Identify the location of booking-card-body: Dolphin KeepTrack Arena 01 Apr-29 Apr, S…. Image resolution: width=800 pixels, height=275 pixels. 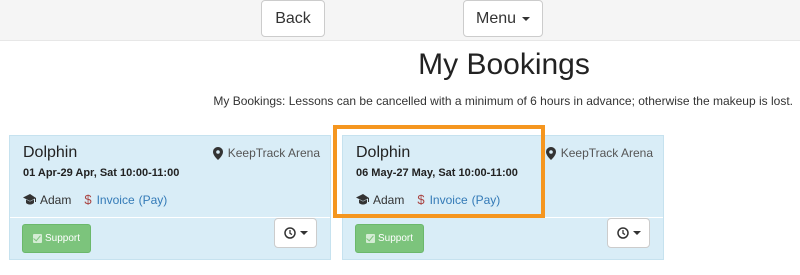
(170, 176).